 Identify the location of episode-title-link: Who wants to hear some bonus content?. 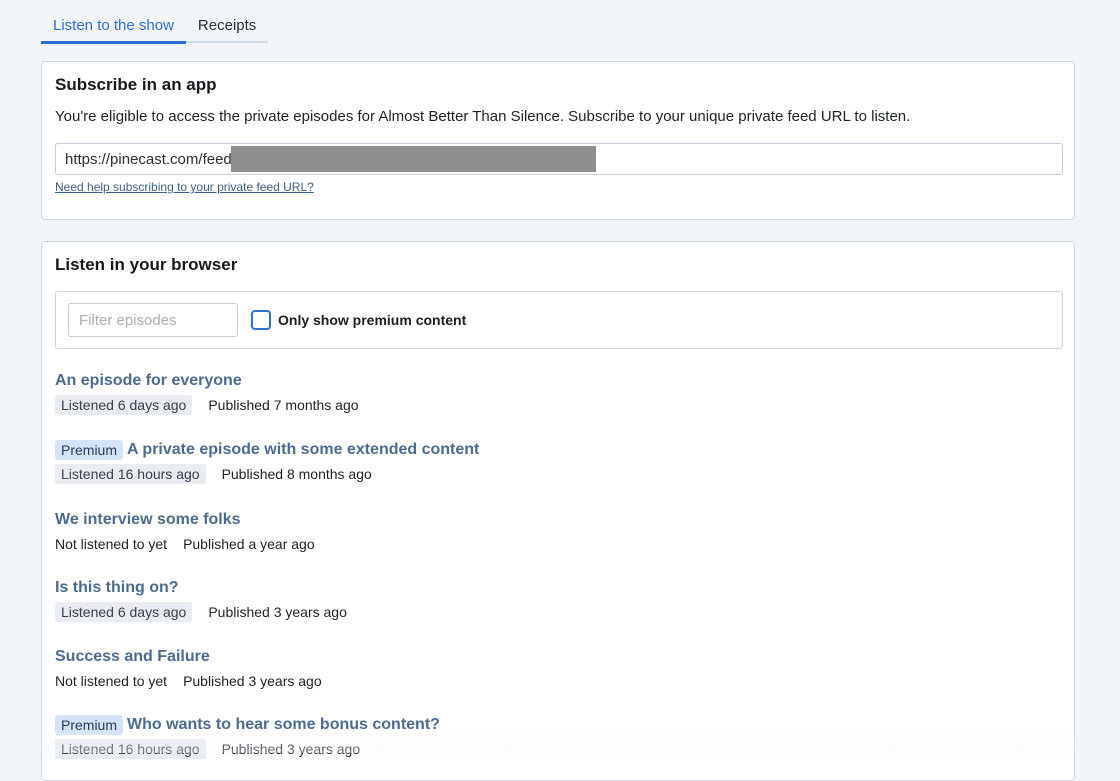
(283, 725).